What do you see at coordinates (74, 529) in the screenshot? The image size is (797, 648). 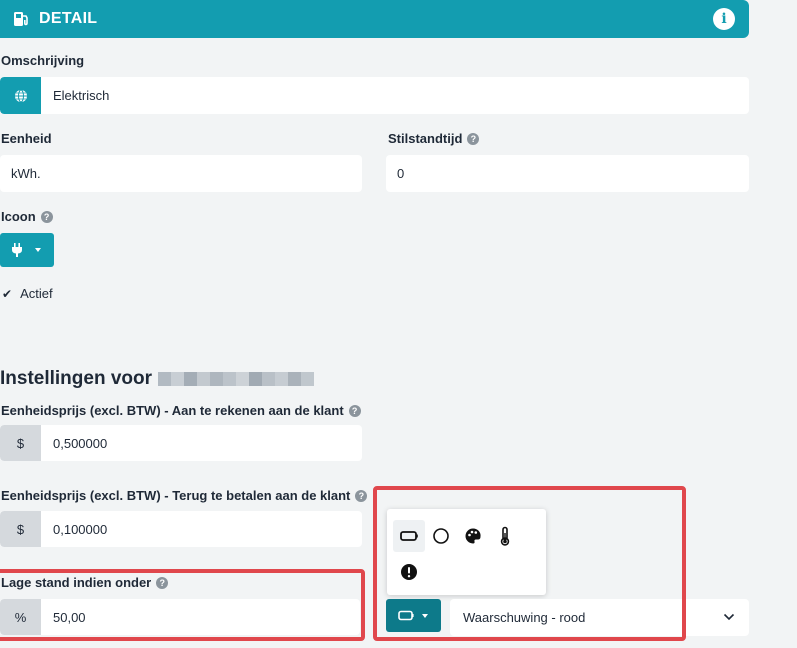 I see `prijs-terug-value: 0,100000` at bounding box center [74, 529].